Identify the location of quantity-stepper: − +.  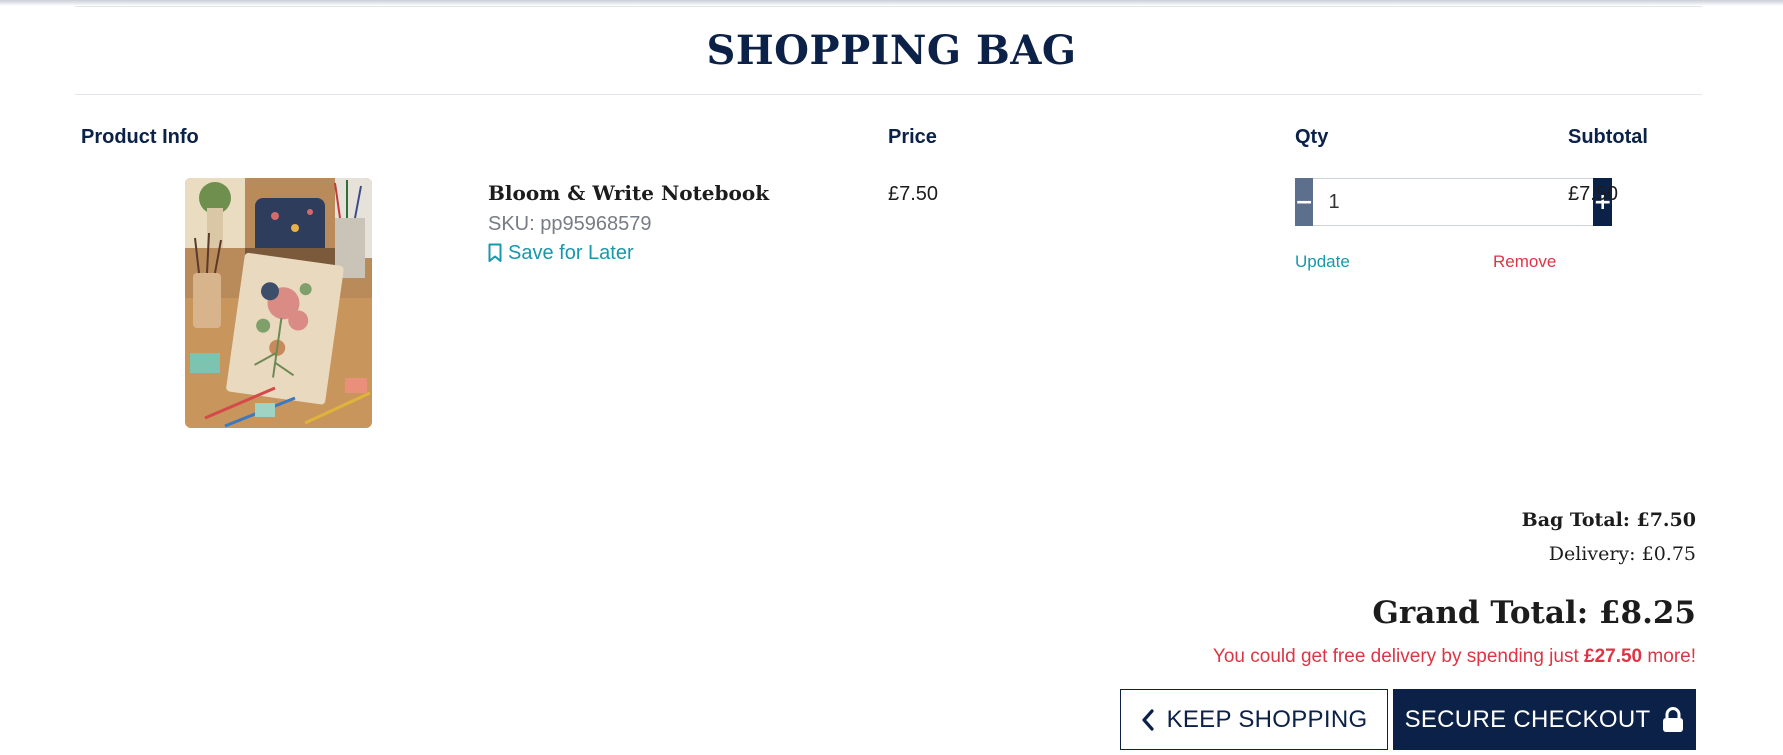
(1453, 202).